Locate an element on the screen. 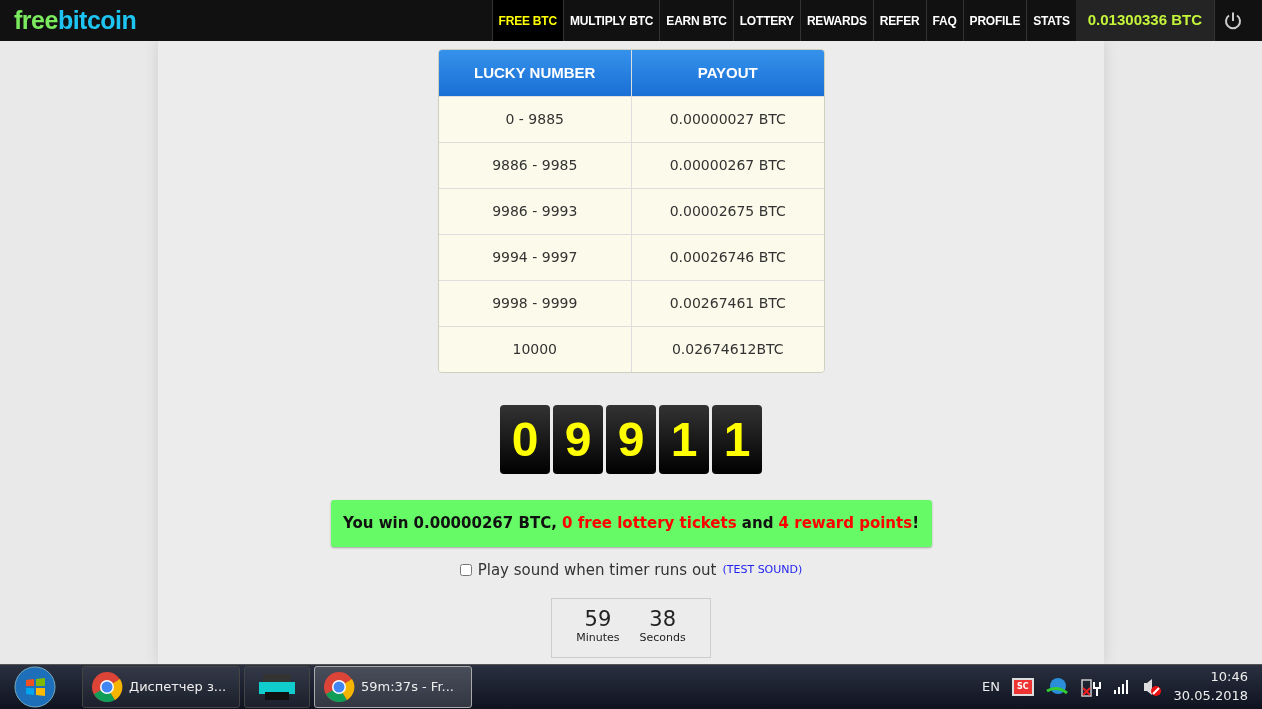  clock-time: 10:46 is located at coordinates (1229, 677).